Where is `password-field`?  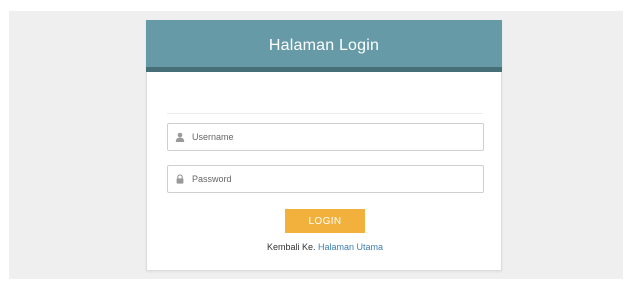 password-field is located at coordinates (325, 179).